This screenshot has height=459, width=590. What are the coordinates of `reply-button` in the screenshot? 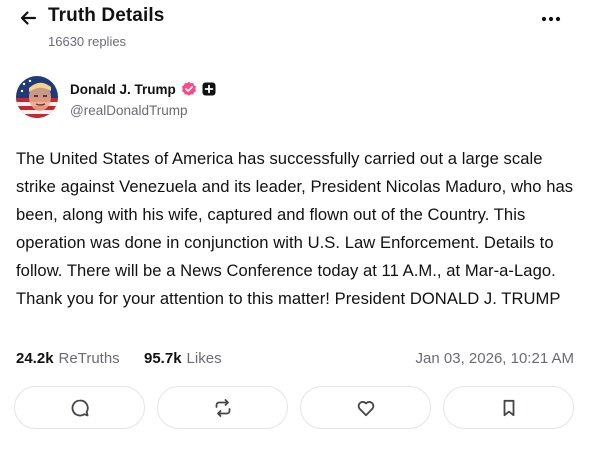 It's located at (79, 407).